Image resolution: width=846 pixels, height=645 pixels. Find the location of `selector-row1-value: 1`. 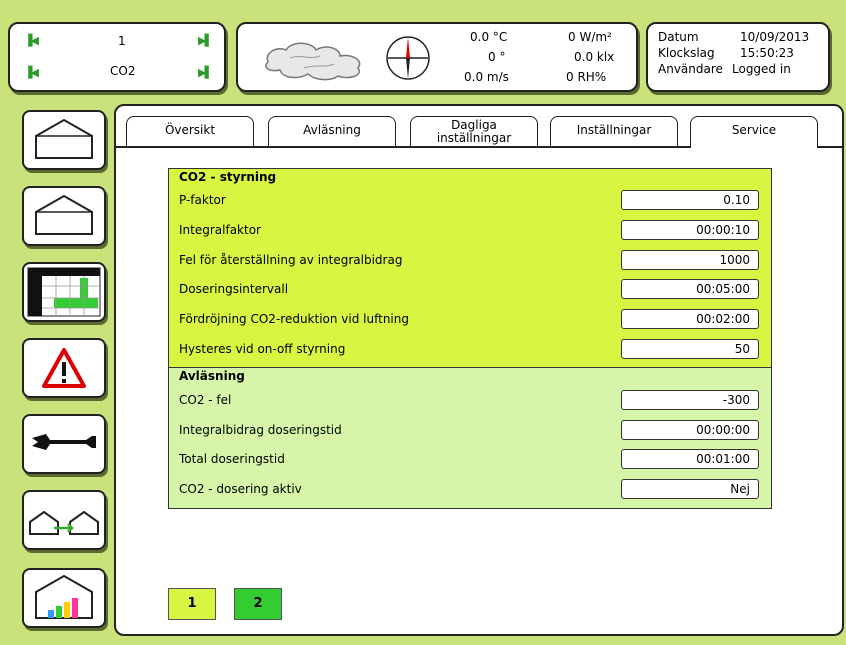

selector-row1-value: 1 is located at coordinates (122, 41).